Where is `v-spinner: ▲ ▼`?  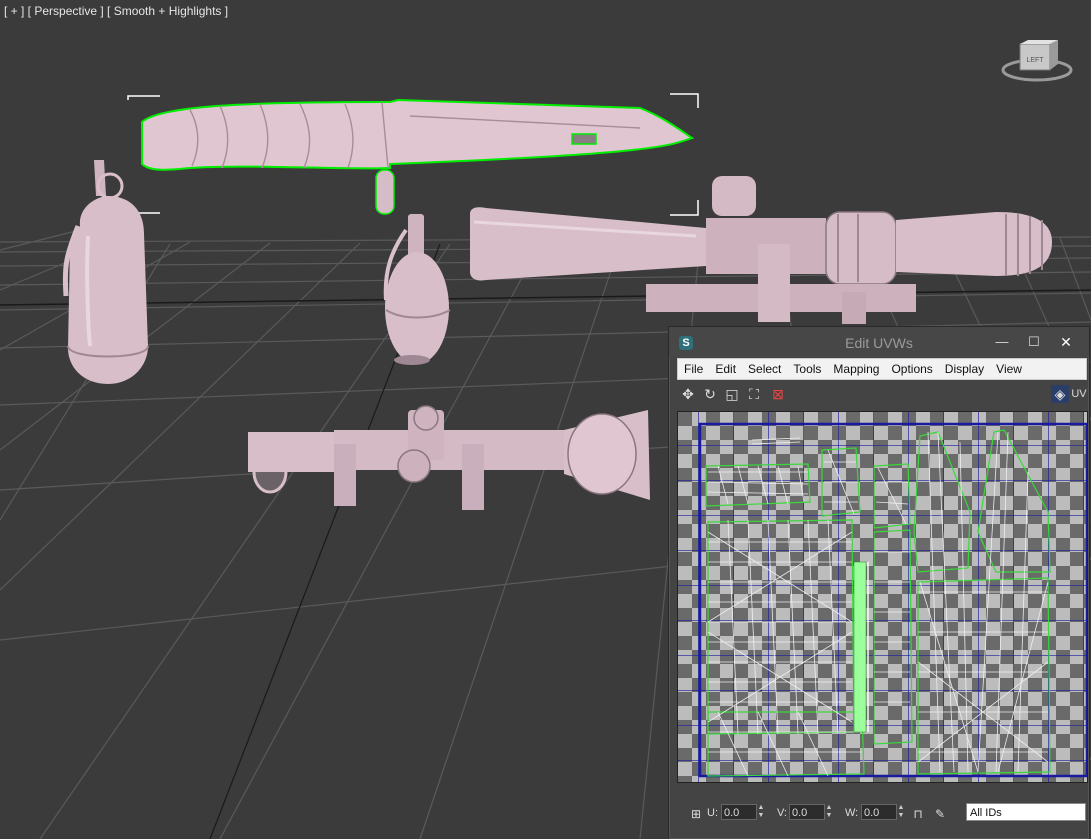
v-spinner: ▲ ▼ is located at coordinates (829, 812).